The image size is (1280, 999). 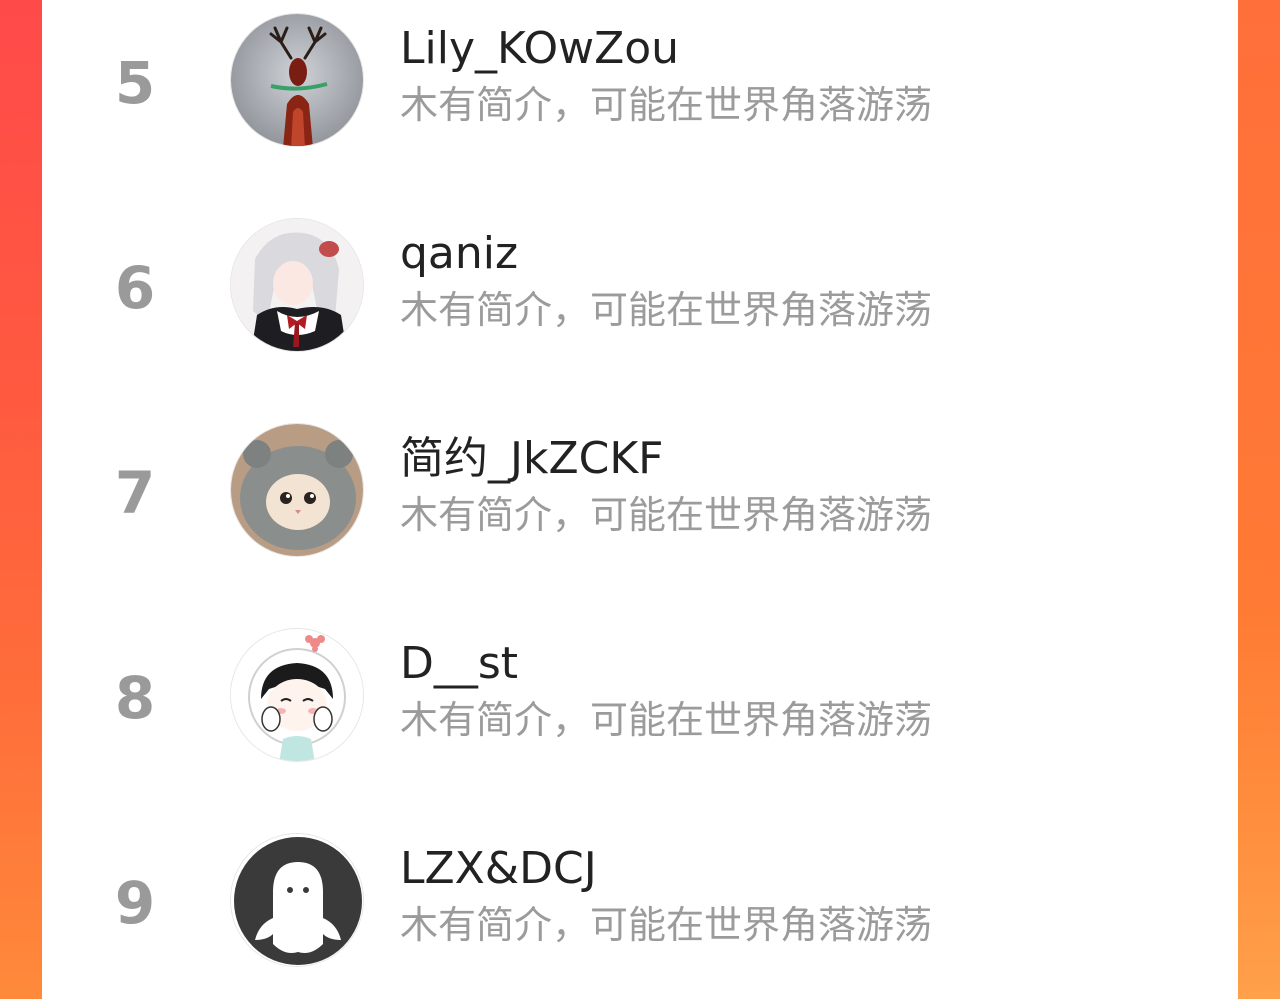 I want to click on cartoon-girl-astronaut-avatar-icon, so click(x=297, y=695).